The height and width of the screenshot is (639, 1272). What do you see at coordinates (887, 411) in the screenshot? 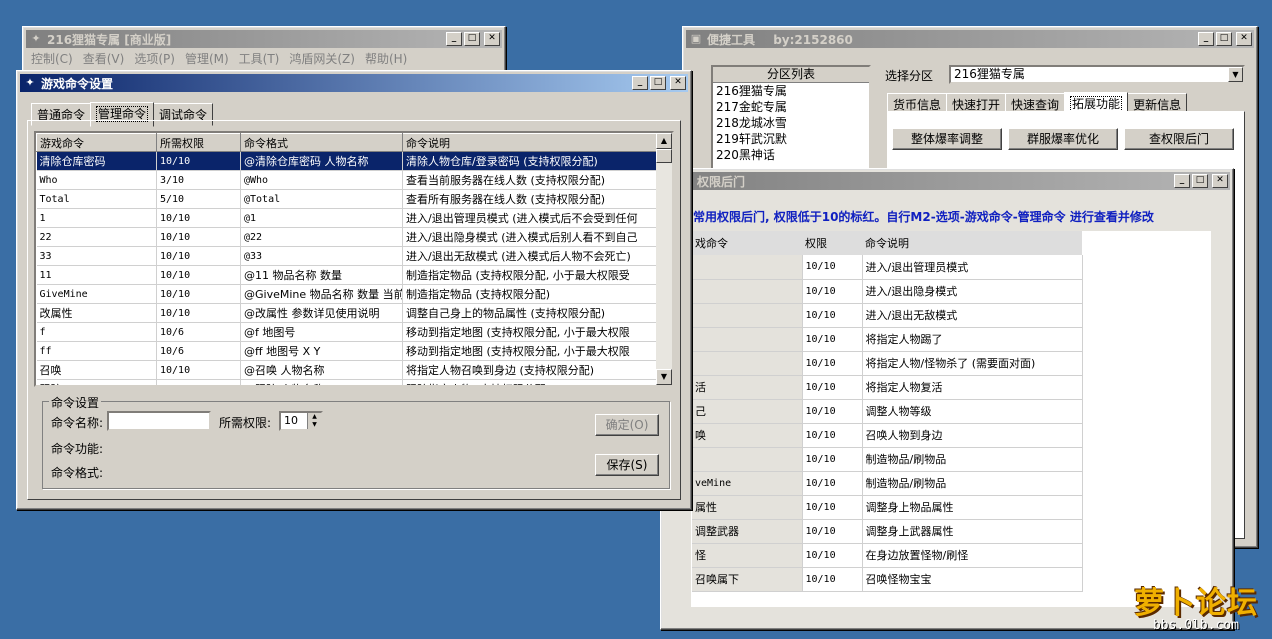
I see `table-row: 己 10/10 调整人物等级` at bounding box center [887, 411].